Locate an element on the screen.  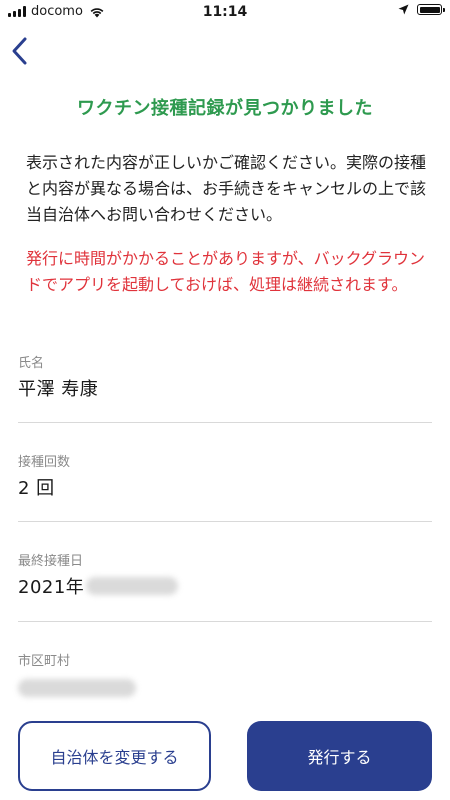
status-right is located at coordinates (421, 9).